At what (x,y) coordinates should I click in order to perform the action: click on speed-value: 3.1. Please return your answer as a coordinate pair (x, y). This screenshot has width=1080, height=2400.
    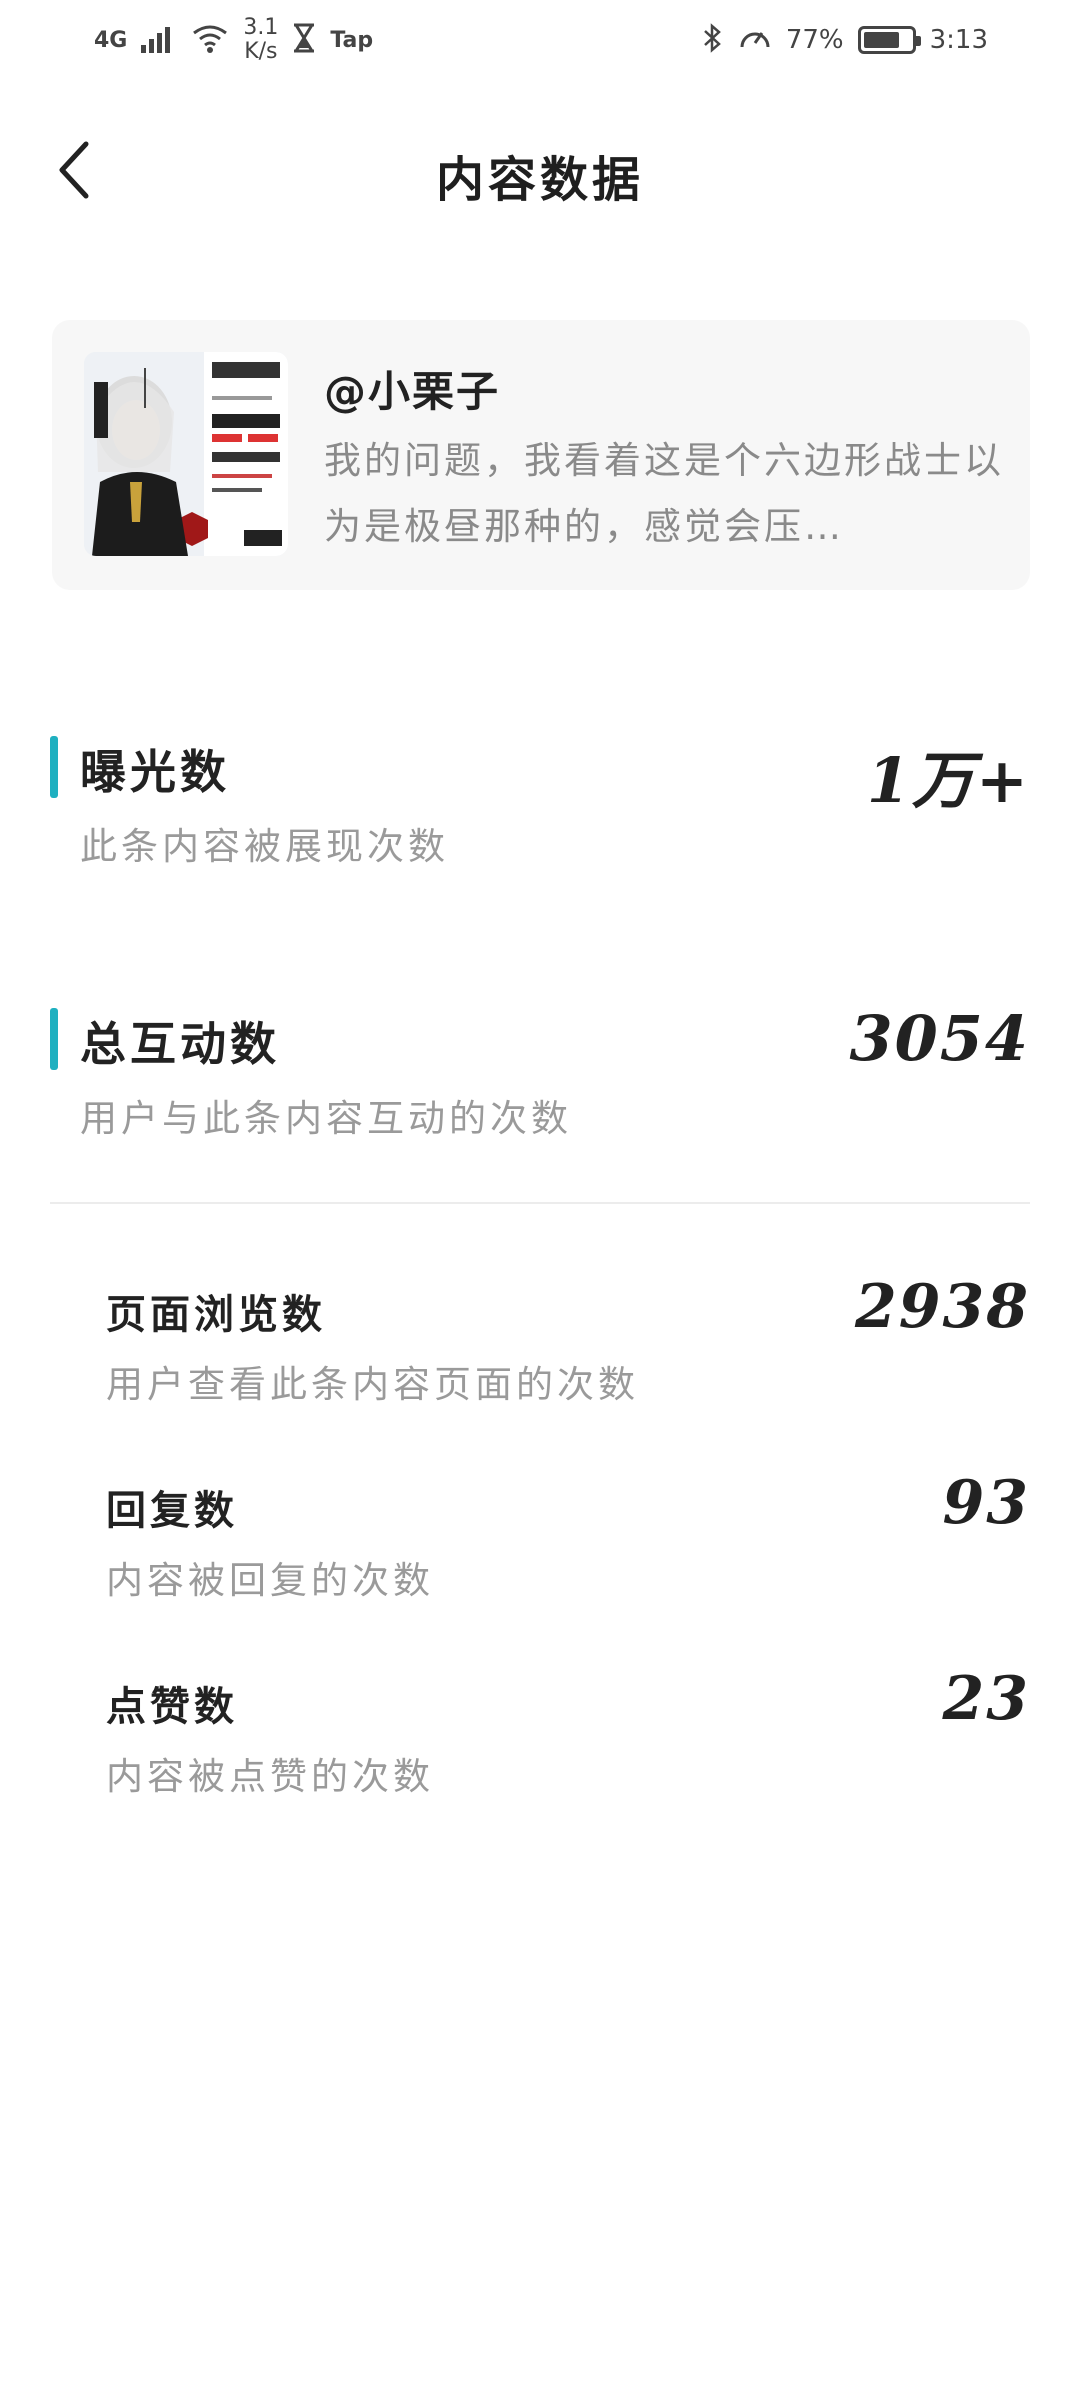
    Looking at the image, I should click on (261, 27).